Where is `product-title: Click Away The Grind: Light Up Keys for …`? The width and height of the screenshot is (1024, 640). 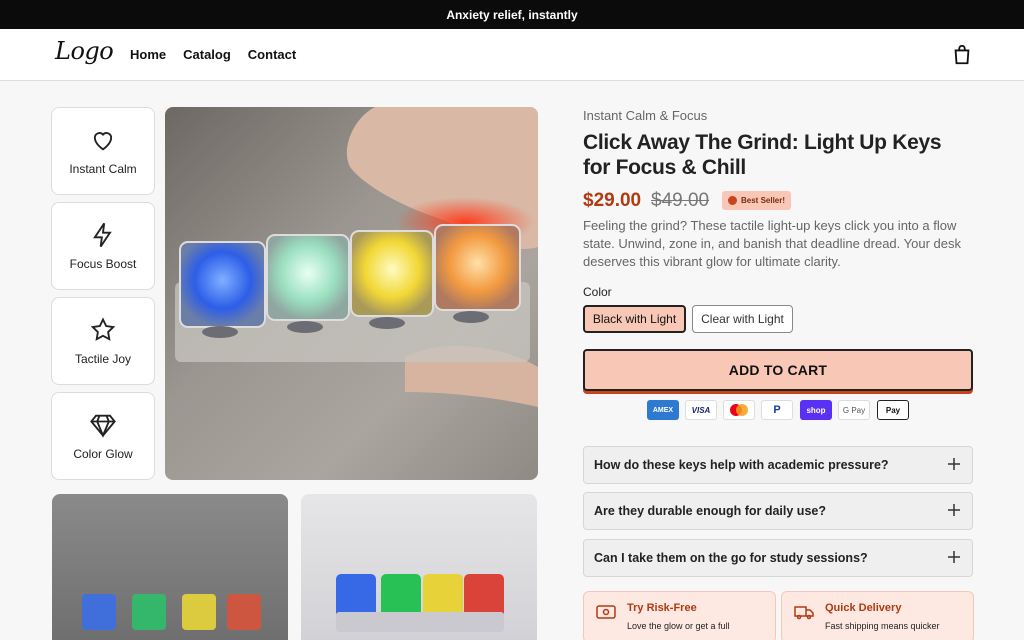
product-title: Click Away The Grind: Light Up Keys for … is located at coordinates (762, 155).